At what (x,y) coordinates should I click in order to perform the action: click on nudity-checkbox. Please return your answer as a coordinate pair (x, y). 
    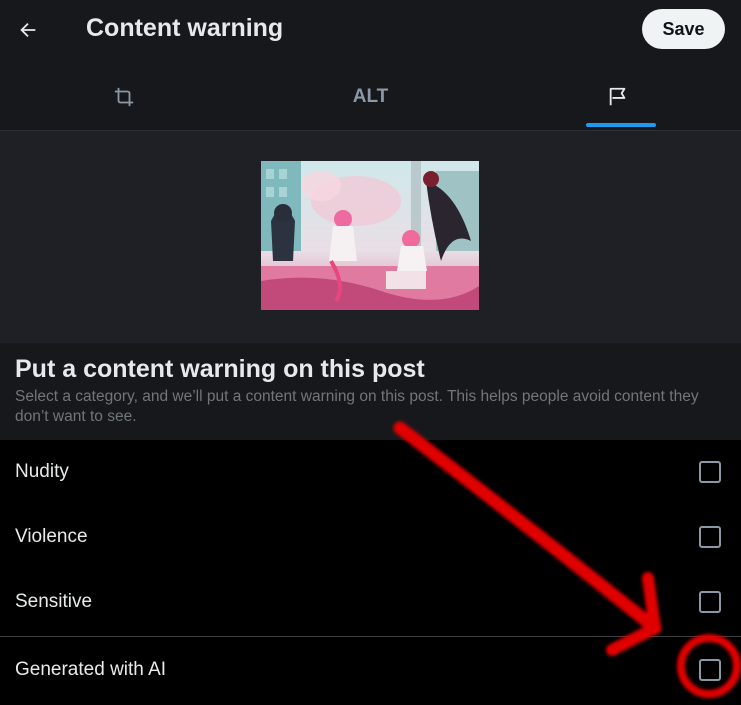
    Looking at the image, I should click on (710, 472).